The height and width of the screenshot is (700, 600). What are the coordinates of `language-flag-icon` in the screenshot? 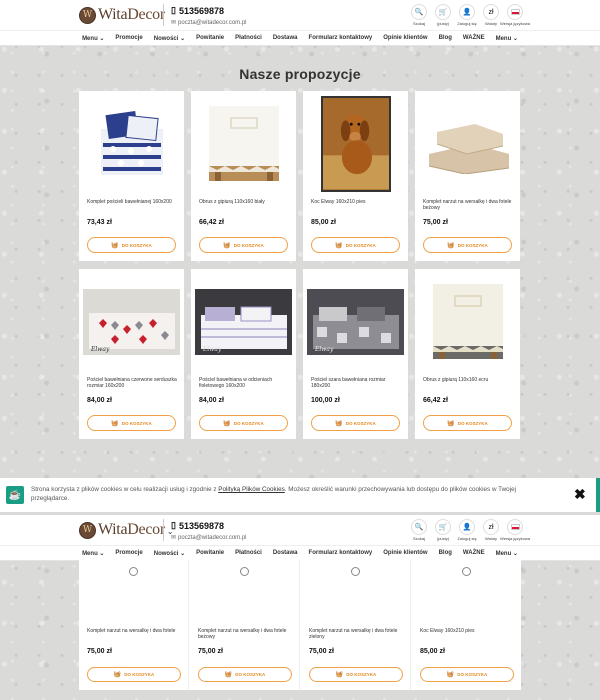 It's located at (515, 12).